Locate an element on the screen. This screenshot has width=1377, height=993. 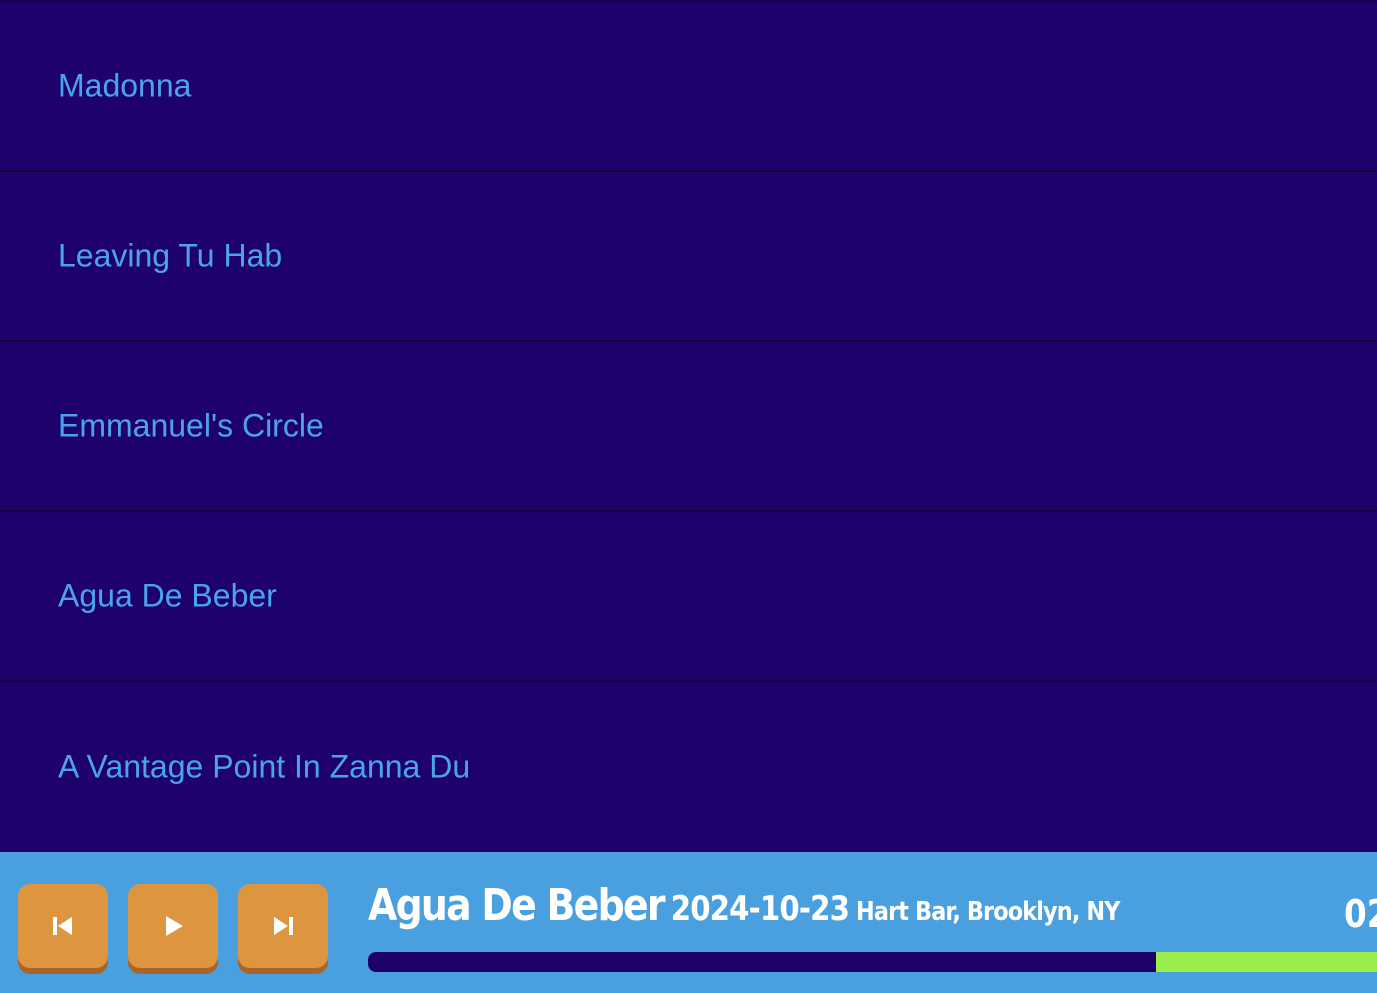
time-readout: 02 is located at coordinates (1360, 914).